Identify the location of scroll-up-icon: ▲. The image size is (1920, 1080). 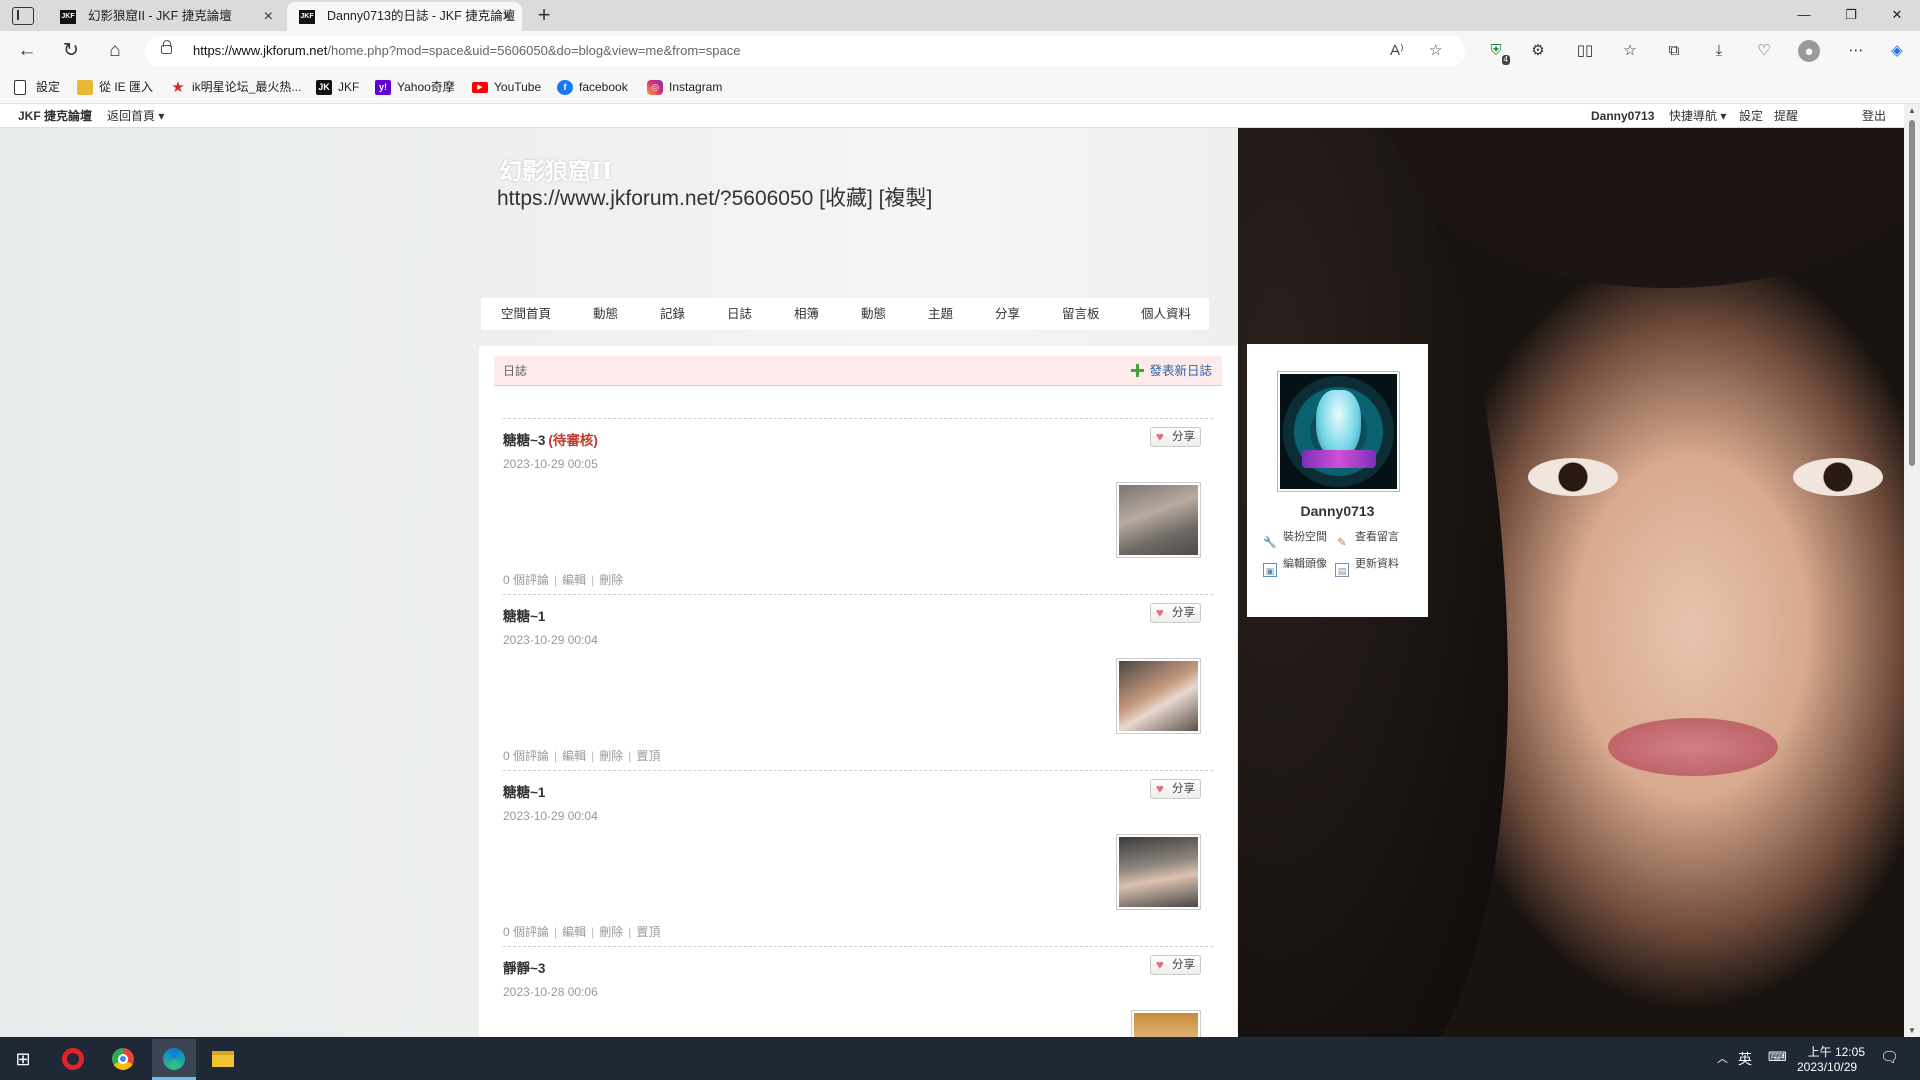
(1912, 110).